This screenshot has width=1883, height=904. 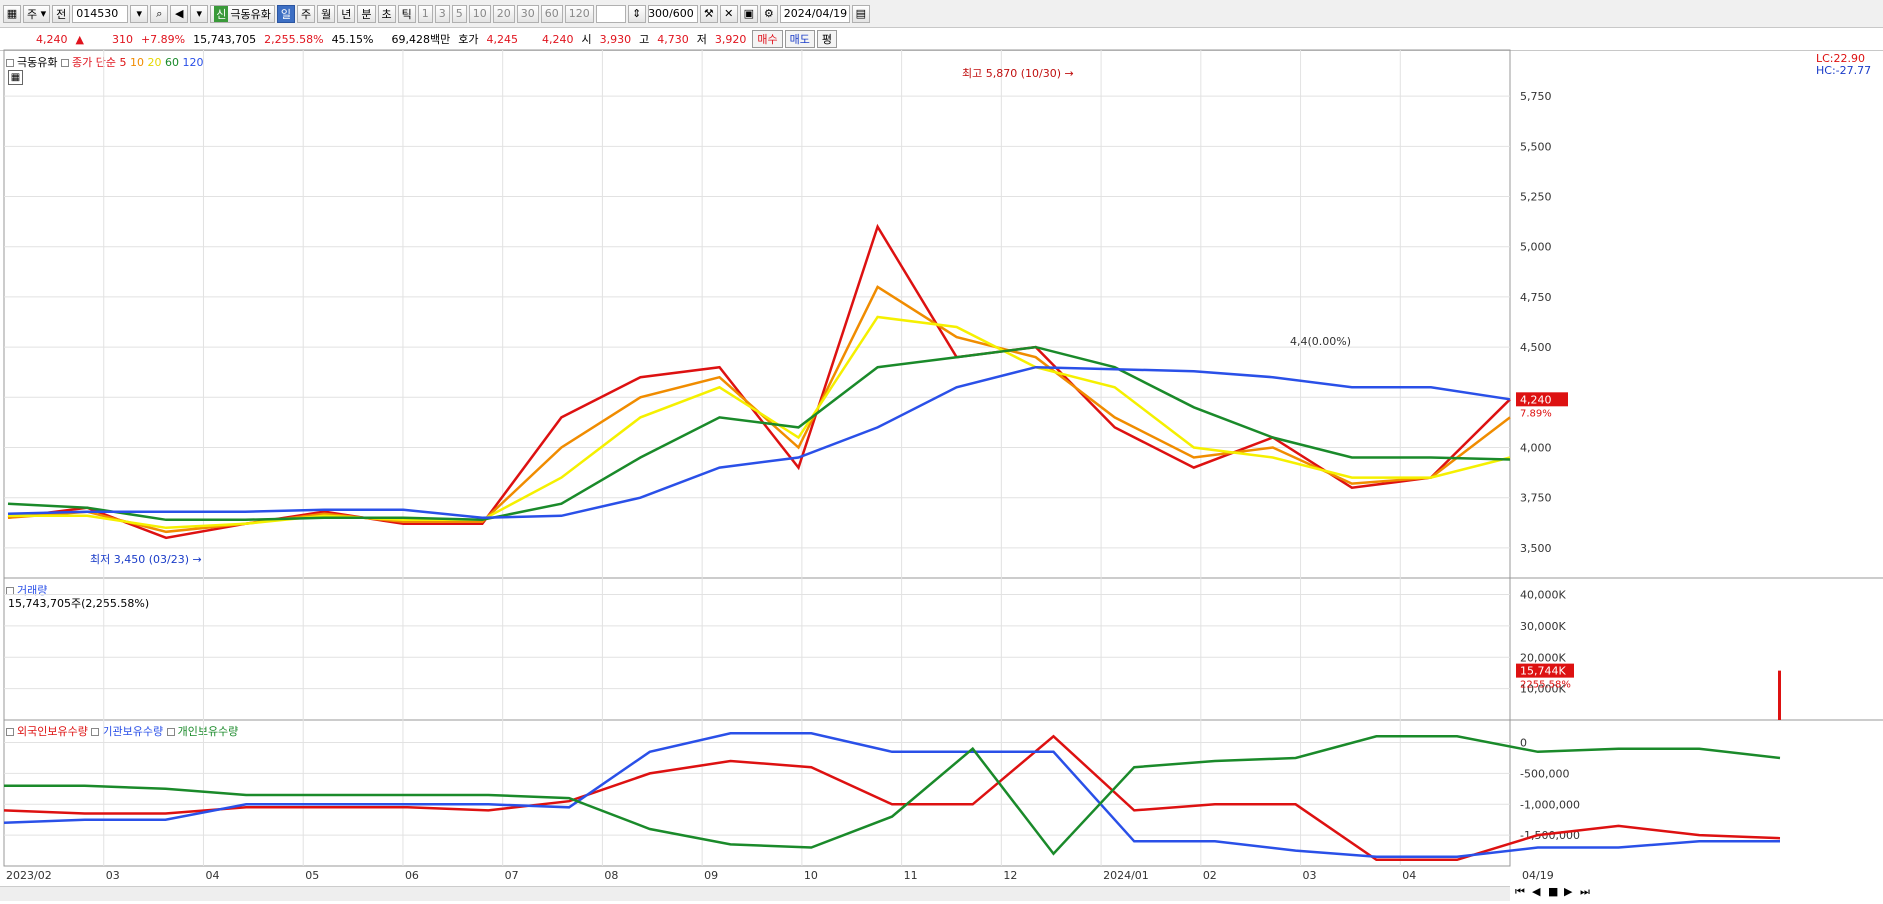 What do you see at coordinates (479, 13) in the screenshot?
I see `interval-10: 10` at bounding box center [479, 13].